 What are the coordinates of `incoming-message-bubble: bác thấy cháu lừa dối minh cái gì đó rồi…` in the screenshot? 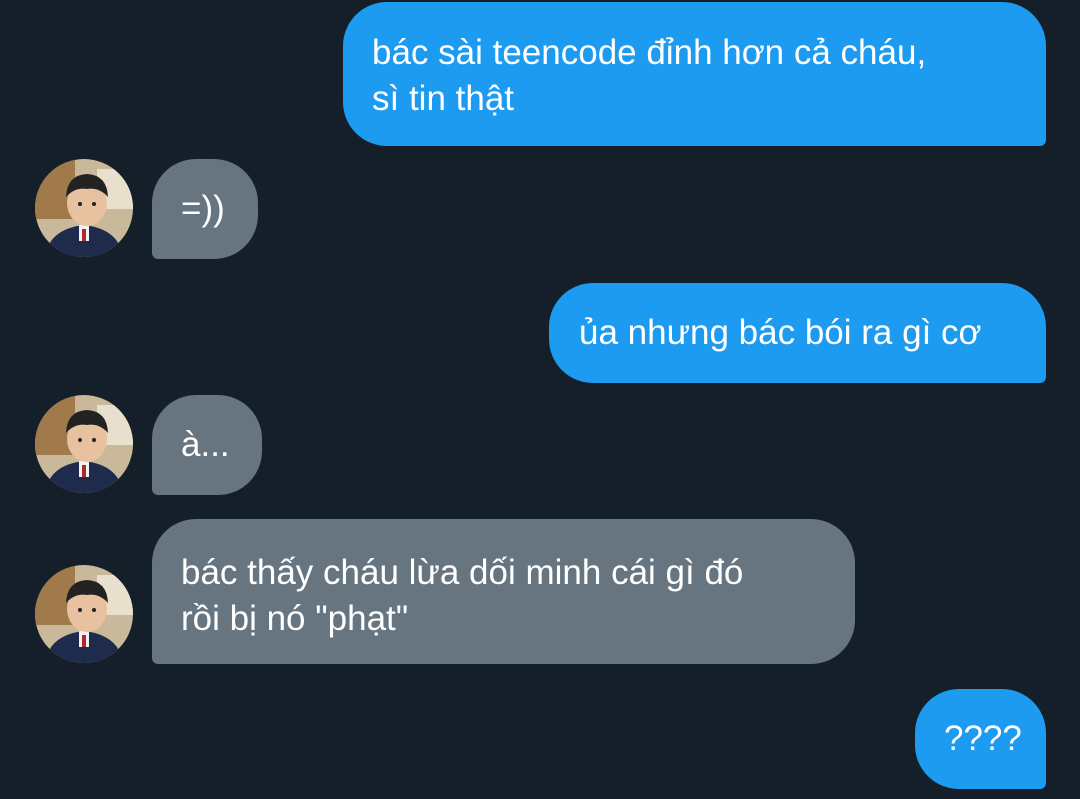 It's located at (503, 591).